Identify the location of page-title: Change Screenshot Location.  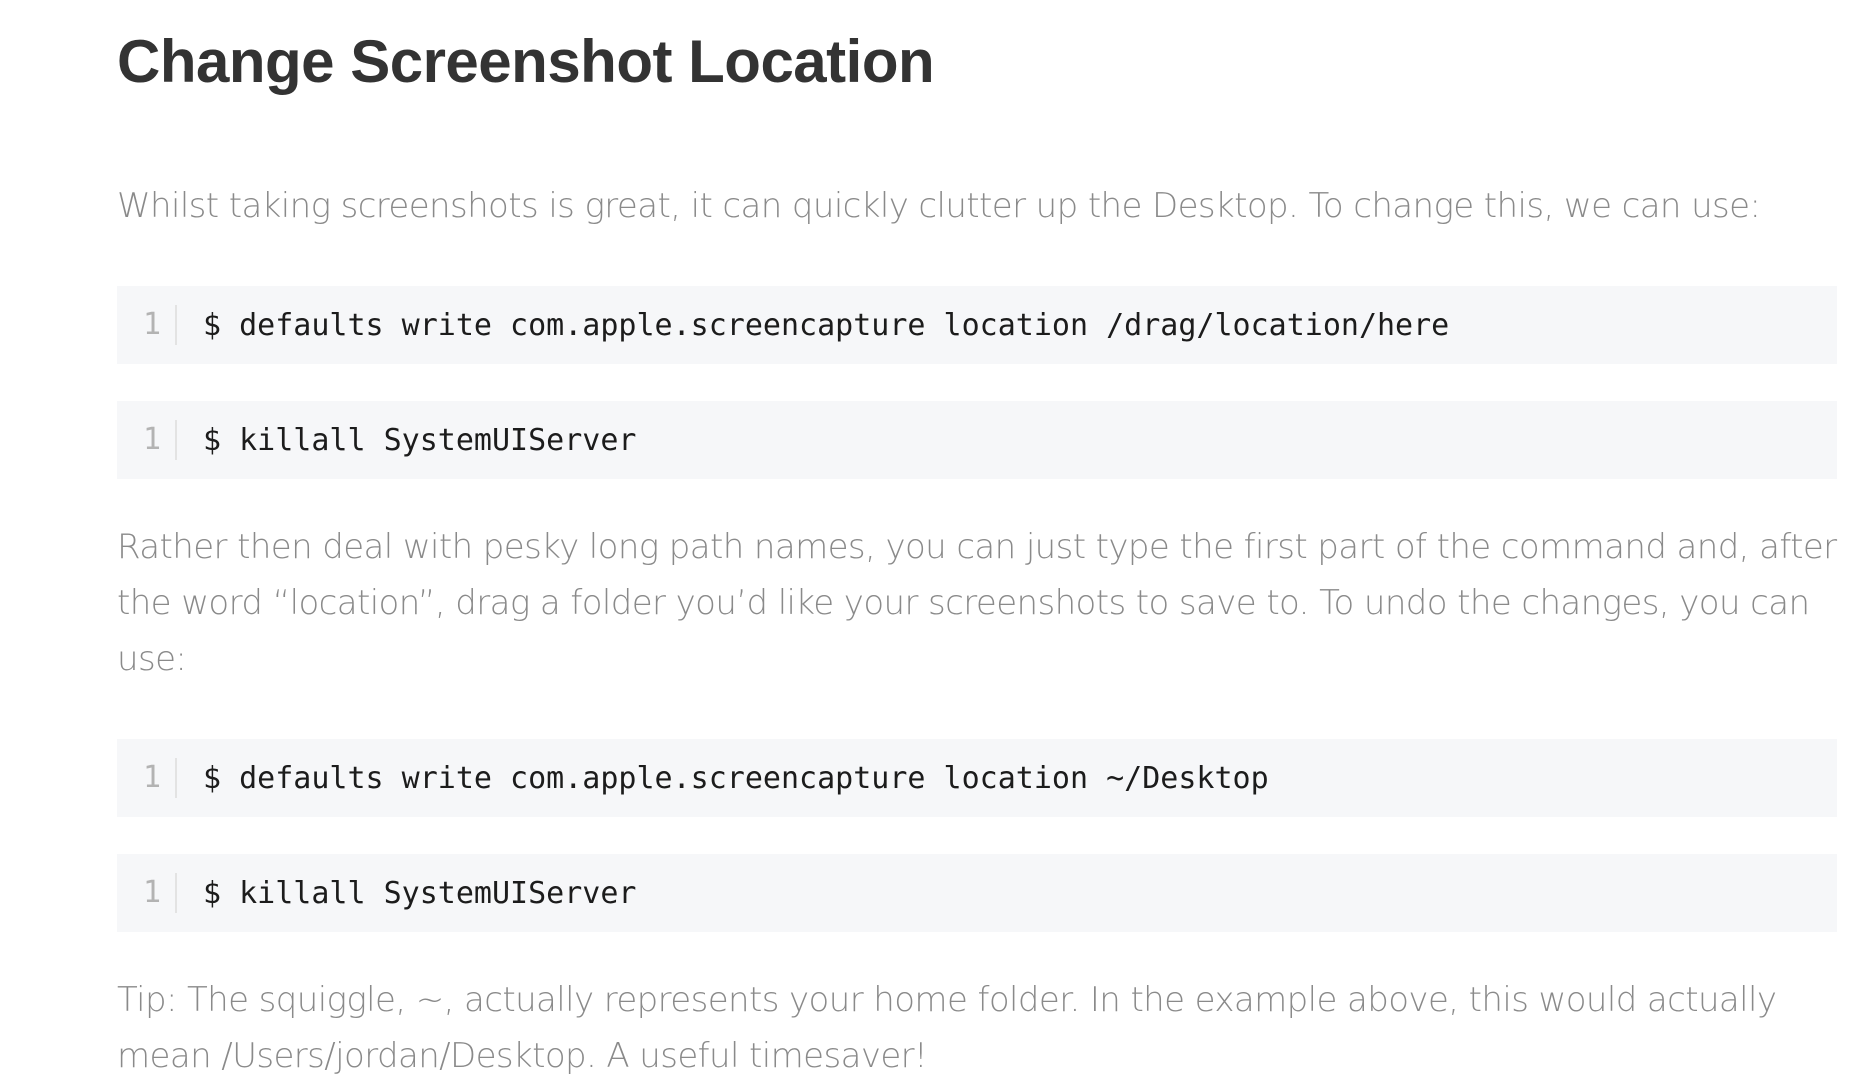
(526, 61).